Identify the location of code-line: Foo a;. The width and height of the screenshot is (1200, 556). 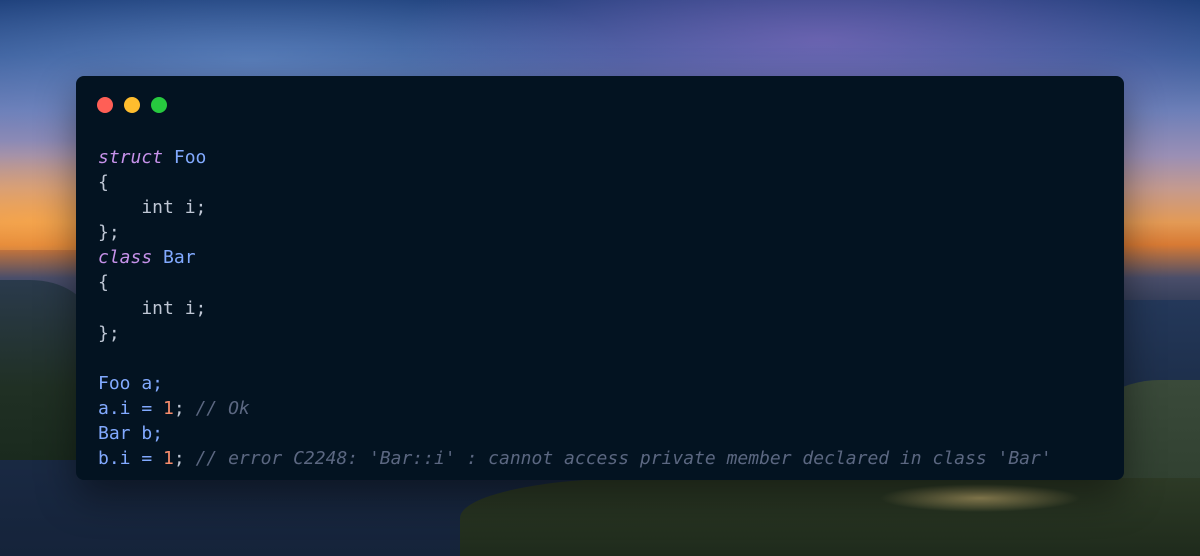
(575, 383).